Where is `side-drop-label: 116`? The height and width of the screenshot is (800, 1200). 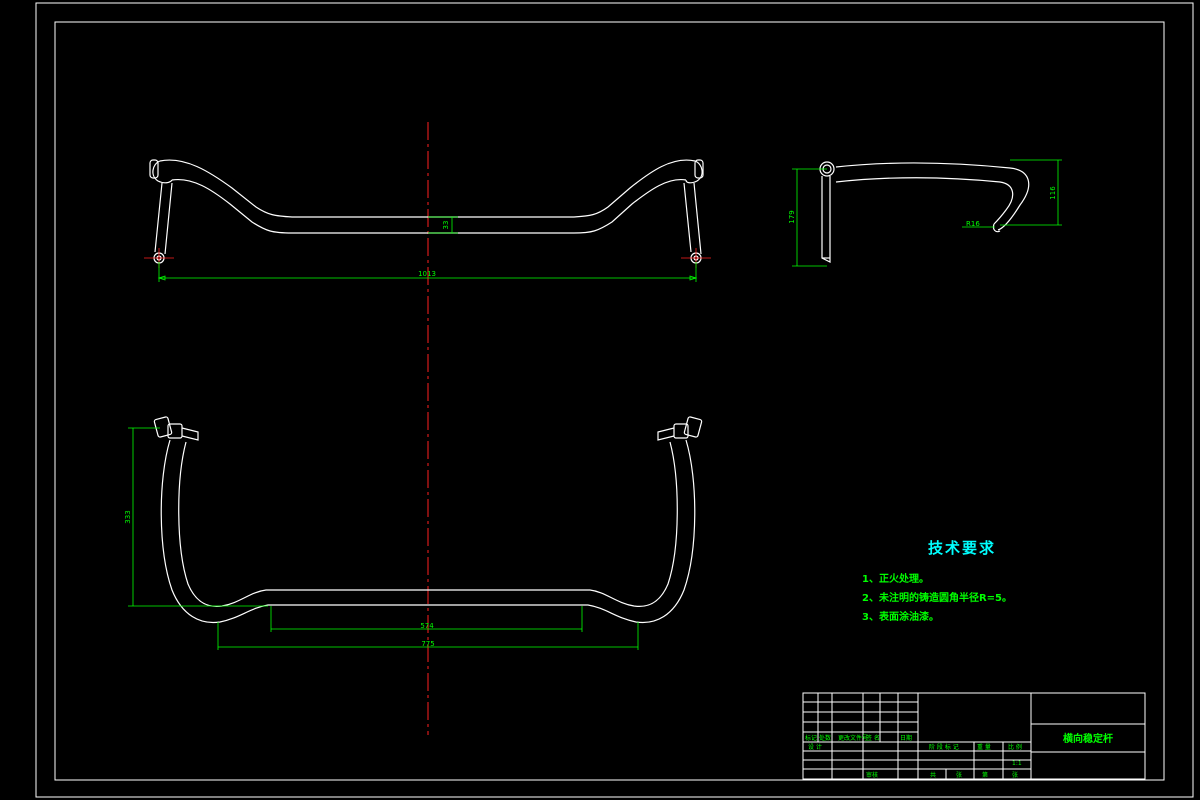
side-drop-label: 116 is located at coordinates (1053, 193).